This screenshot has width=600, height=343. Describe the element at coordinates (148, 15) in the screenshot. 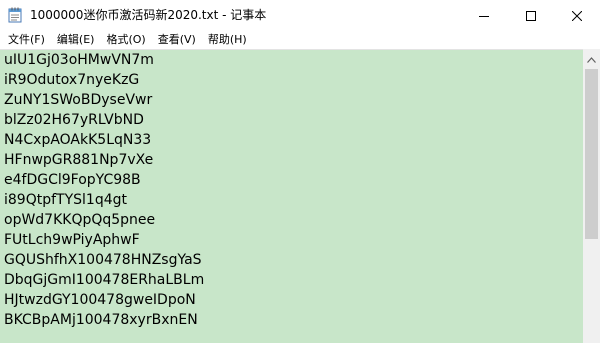

I see `window-title: 1000000迷你币激活码新2020.txt - 记事本` at that location.